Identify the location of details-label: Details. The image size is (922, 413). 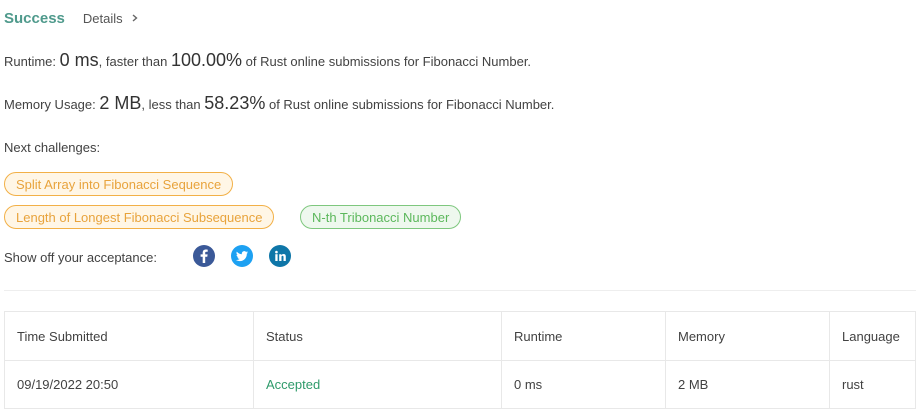
(102, 18).